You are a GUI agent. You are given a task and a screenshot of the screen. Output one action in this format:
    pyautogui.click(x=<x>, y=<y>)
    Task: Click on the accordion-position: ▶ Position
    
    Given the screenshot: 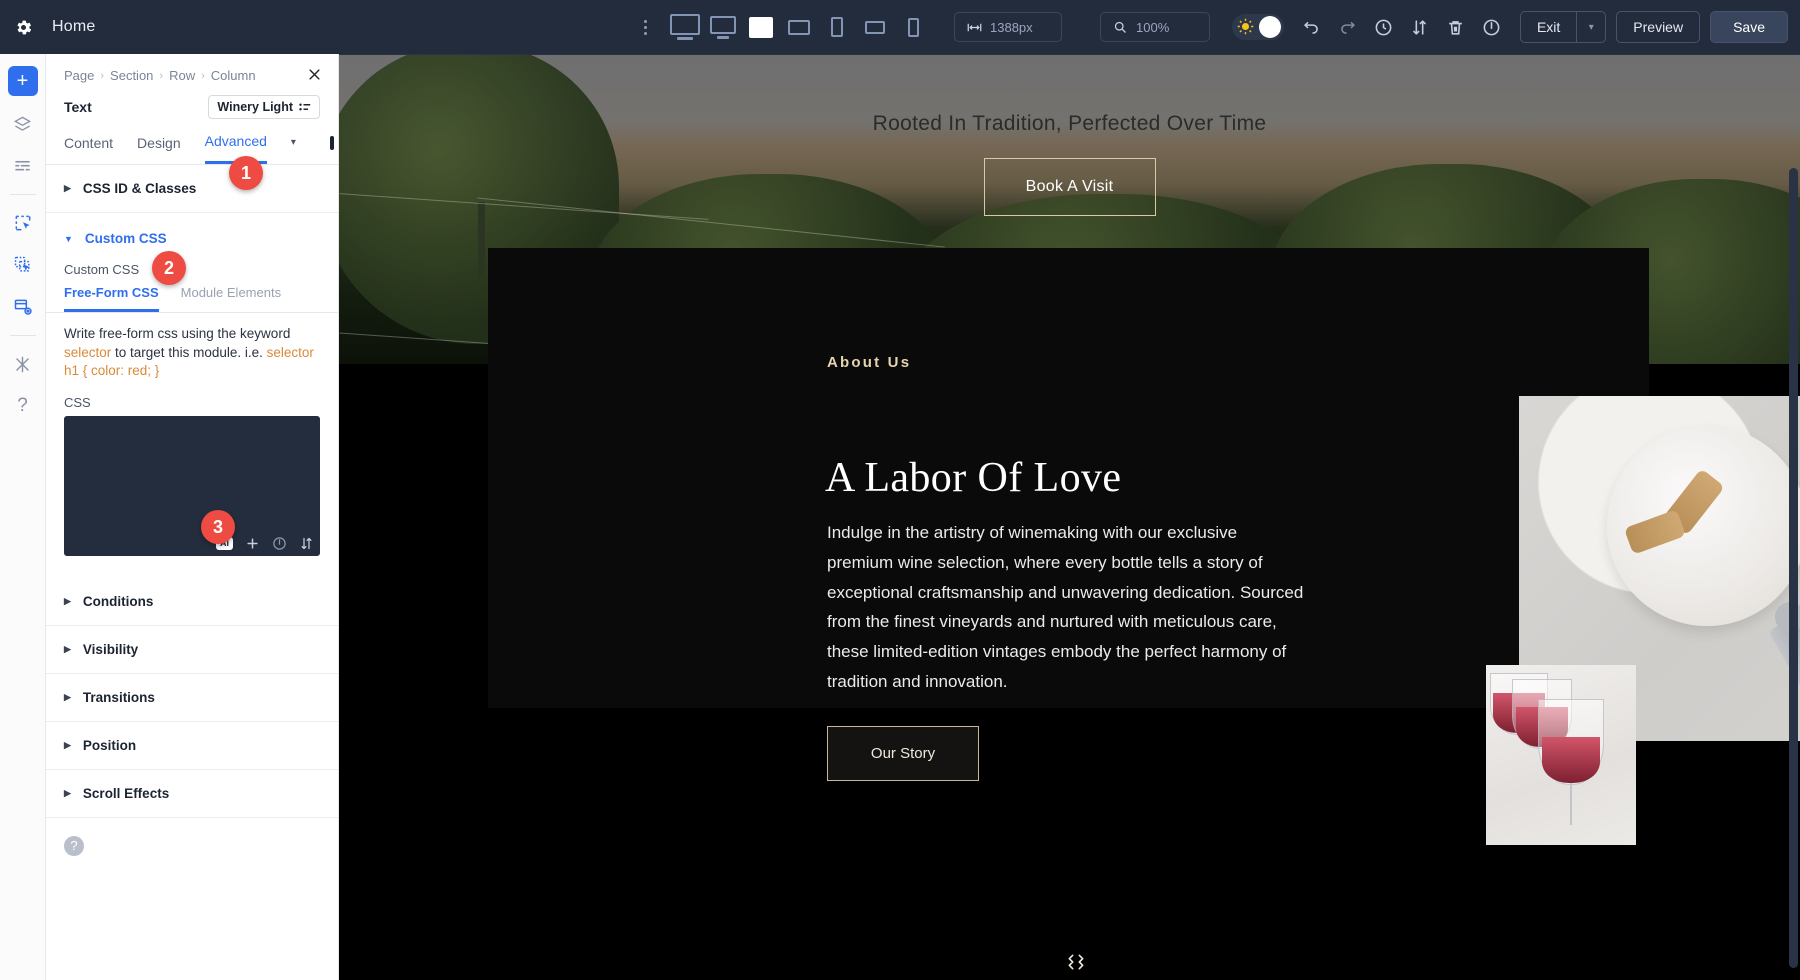 What is the action you would take?
    pyautogui.click(x=192, y=746)
    